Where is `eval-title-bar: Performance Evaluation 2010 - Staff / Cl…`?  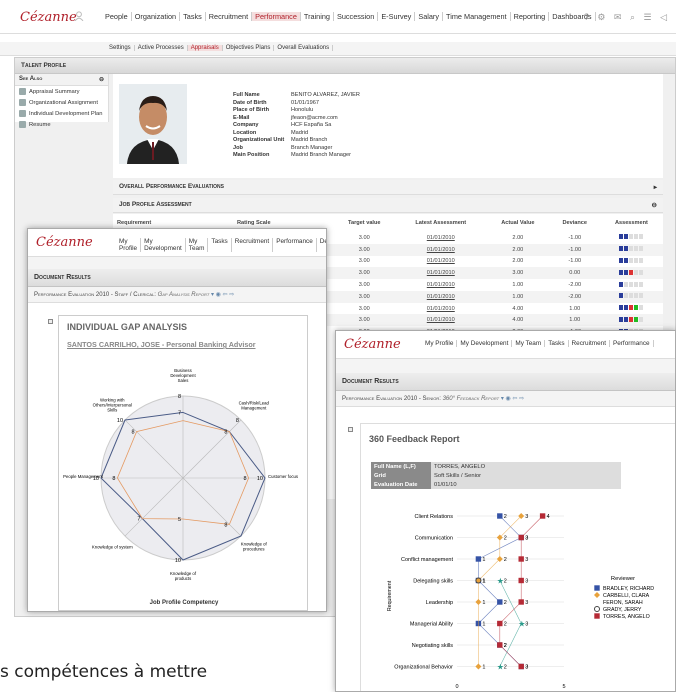 eval-title-bar: Performance Evaluation 2010 - Staff / Cl… is located at coordinates (177, 295).